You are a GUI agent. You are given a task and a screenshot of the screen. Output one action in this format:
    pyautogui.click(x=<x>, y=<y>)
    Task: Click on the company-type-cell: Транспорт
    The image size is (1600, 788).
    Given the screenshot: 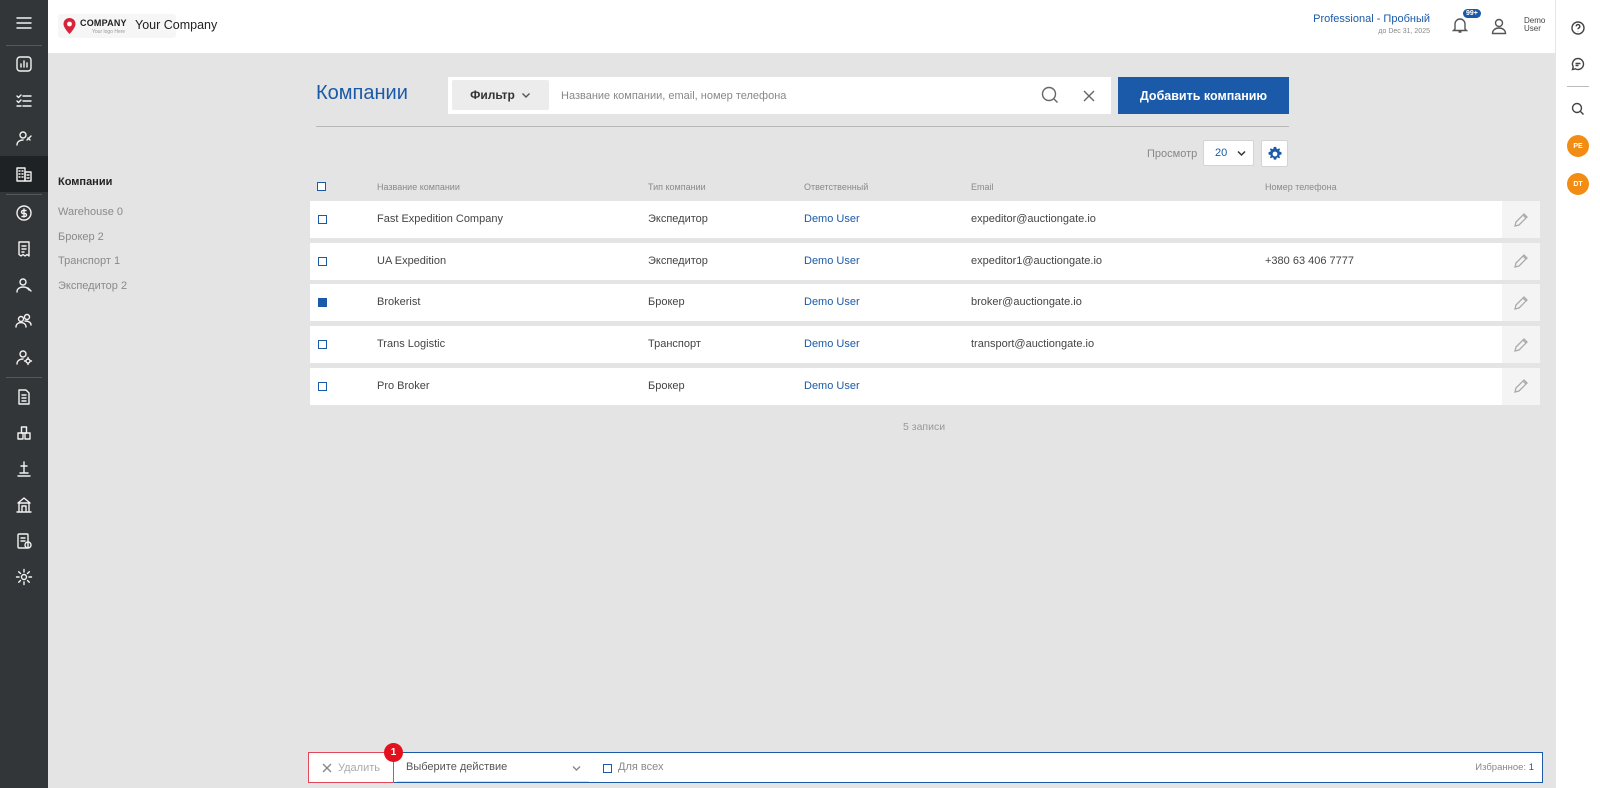 What is the action you would take?
    pyautogui.click(x=674, y=344)
    